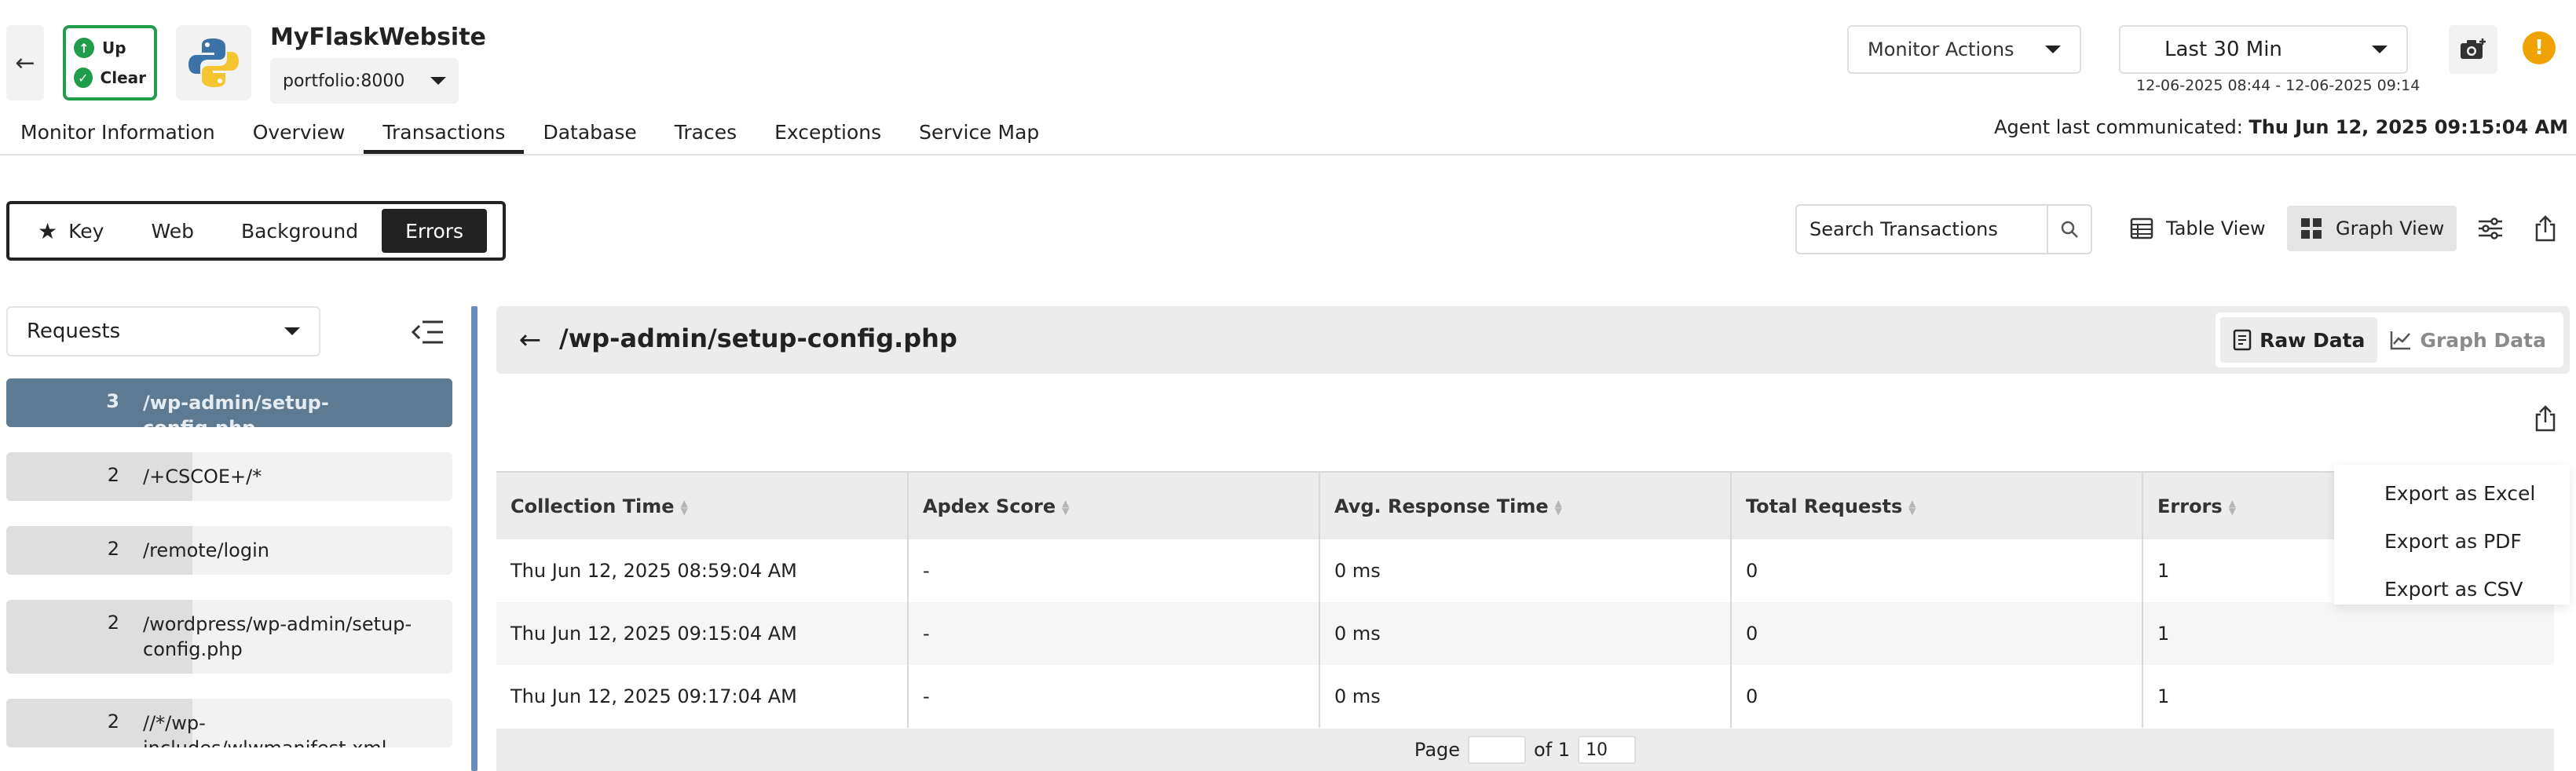 The width and height of the screenshot is (2576, 771). Describe the element at coordinates (1824, 506) in the screenshot. I see `column-header-label: Total Requests` at that location.